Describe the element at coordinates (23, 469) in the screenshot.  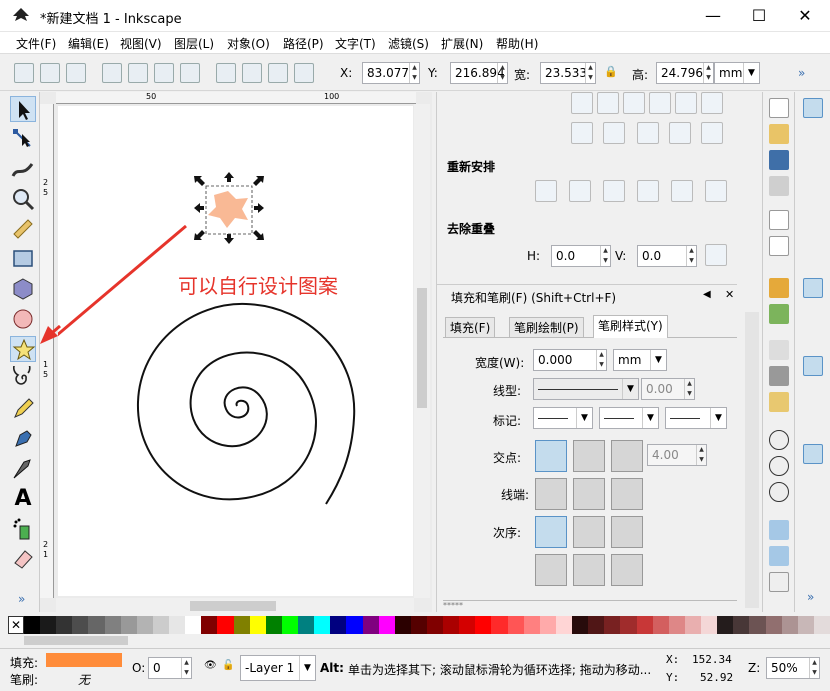
I see `calligraphy-tool-icon` at that location.